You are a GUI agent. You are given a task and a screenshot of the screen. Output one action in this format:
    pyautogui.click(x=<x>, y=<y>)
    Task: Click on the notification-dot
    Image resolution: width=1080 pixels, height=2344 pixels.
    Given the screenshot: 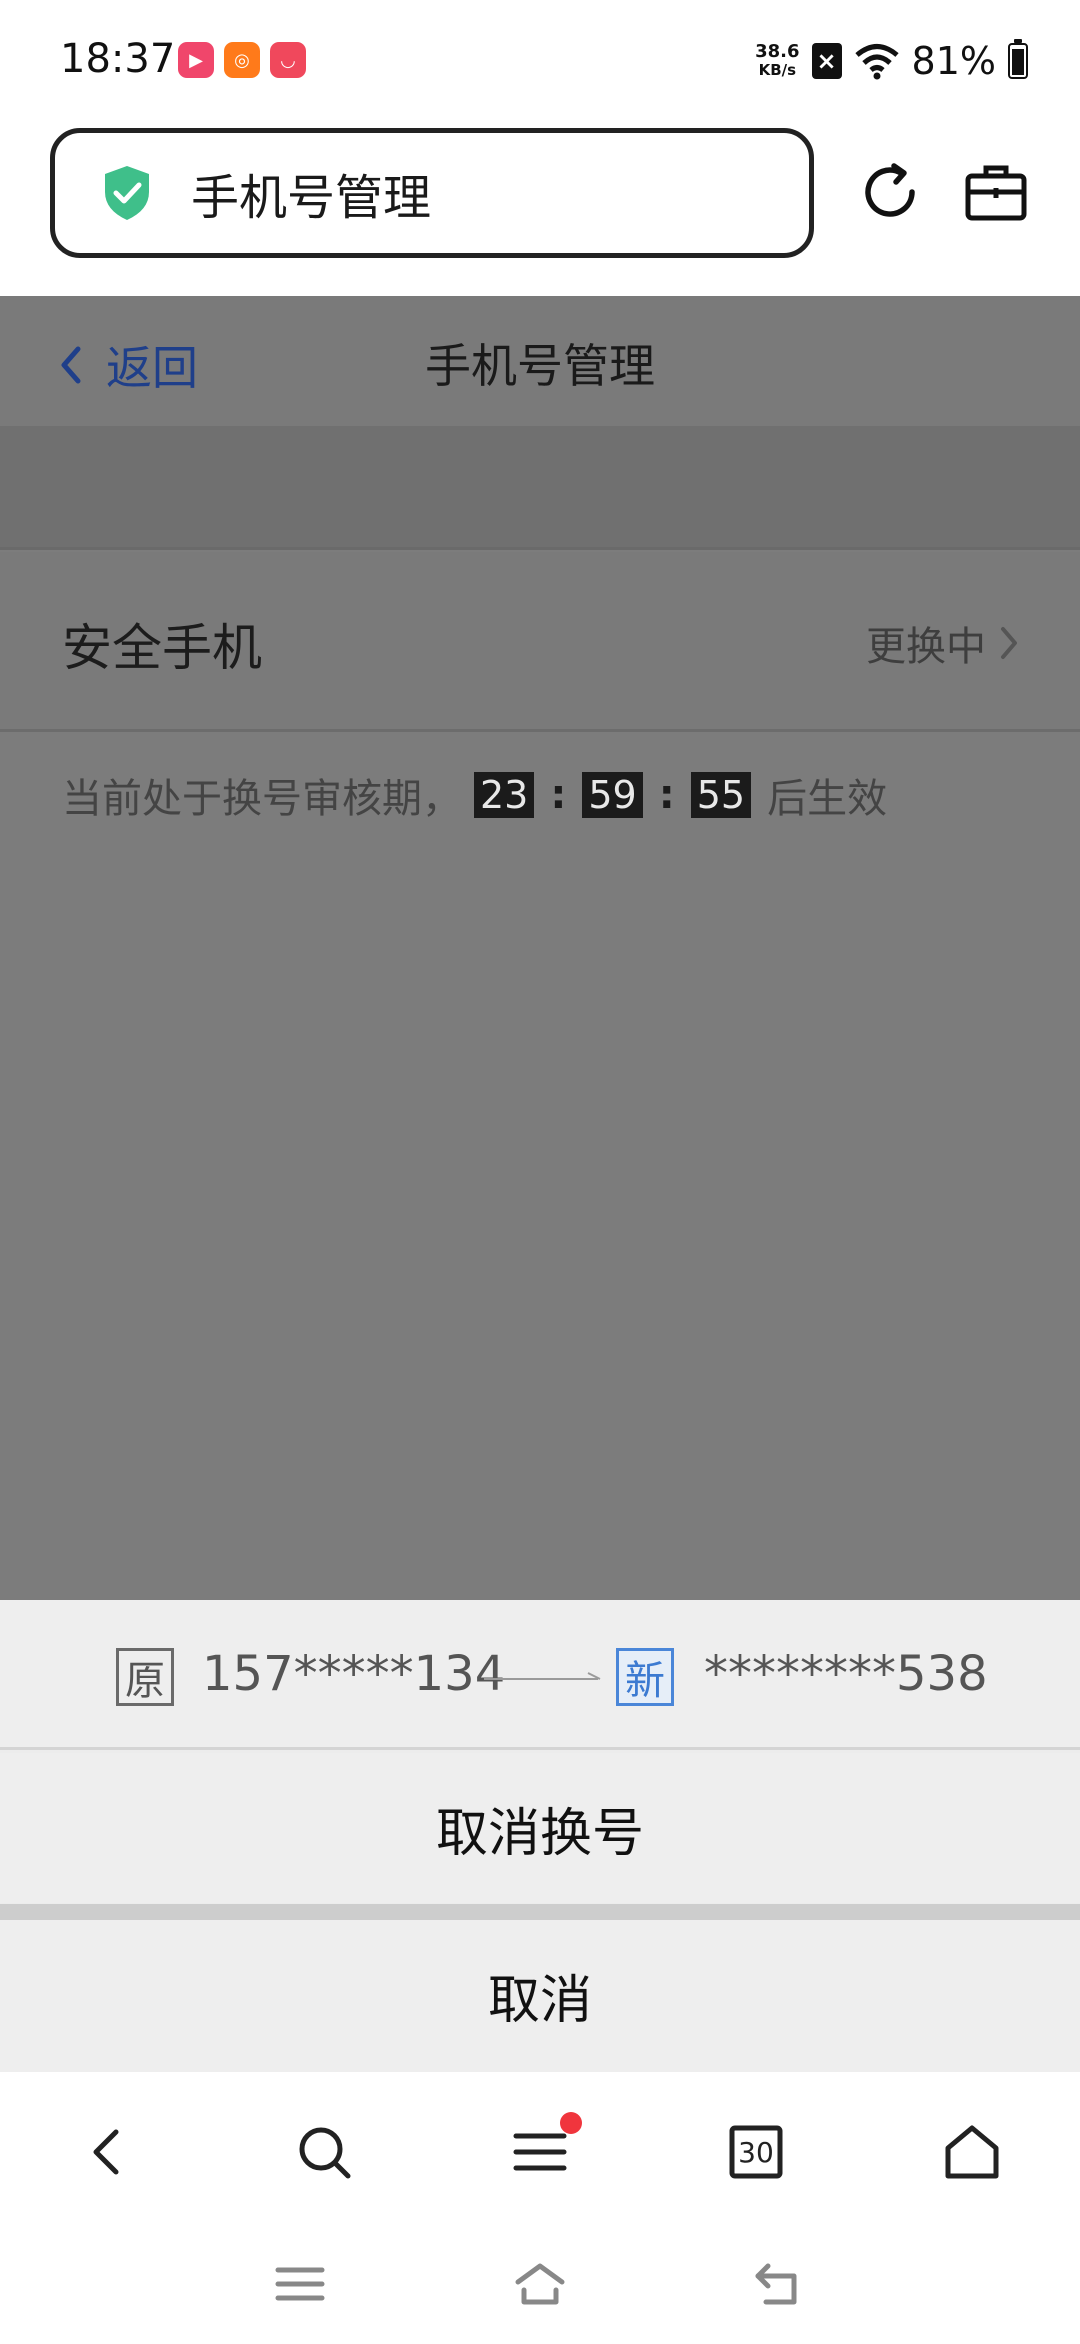 What is the action you would take?
    pyautogui.click(x=571, y=2123)
    